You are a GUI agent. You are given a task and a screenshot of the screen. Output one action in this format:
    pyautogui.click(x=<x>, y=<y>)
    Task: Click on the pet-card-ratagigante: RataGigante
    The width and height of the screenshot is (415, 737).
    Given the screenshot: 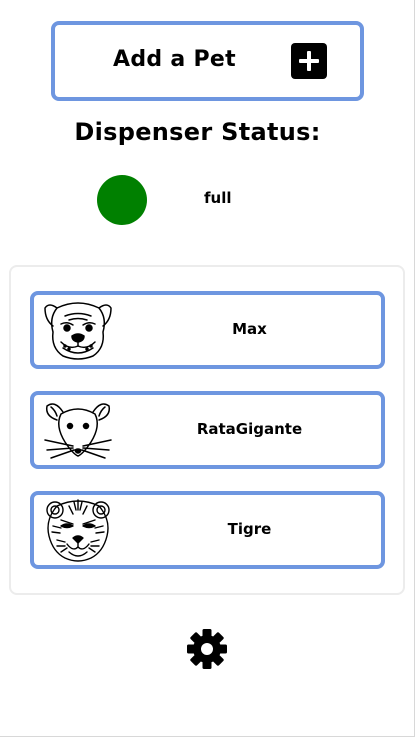 What is the action you would take?
    pyautogui.click(x=207, y=430)
    